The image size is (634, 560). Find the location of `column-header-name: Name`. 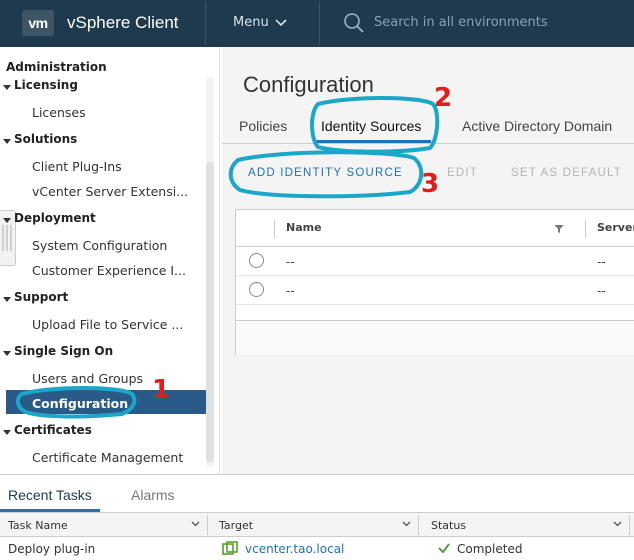

column-header-name: Name is located at coordinates (304, 227).